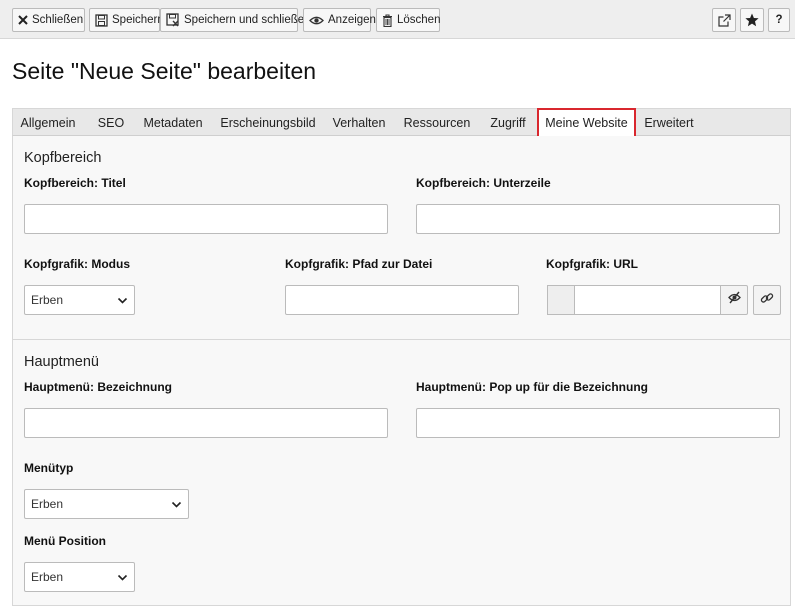 Image resolution: width=795 pixels, height=606 pixels. Describe the element at coordinates (402, 300) in the screenshot. I see `kopfgrafik-pfad-input` at that location.